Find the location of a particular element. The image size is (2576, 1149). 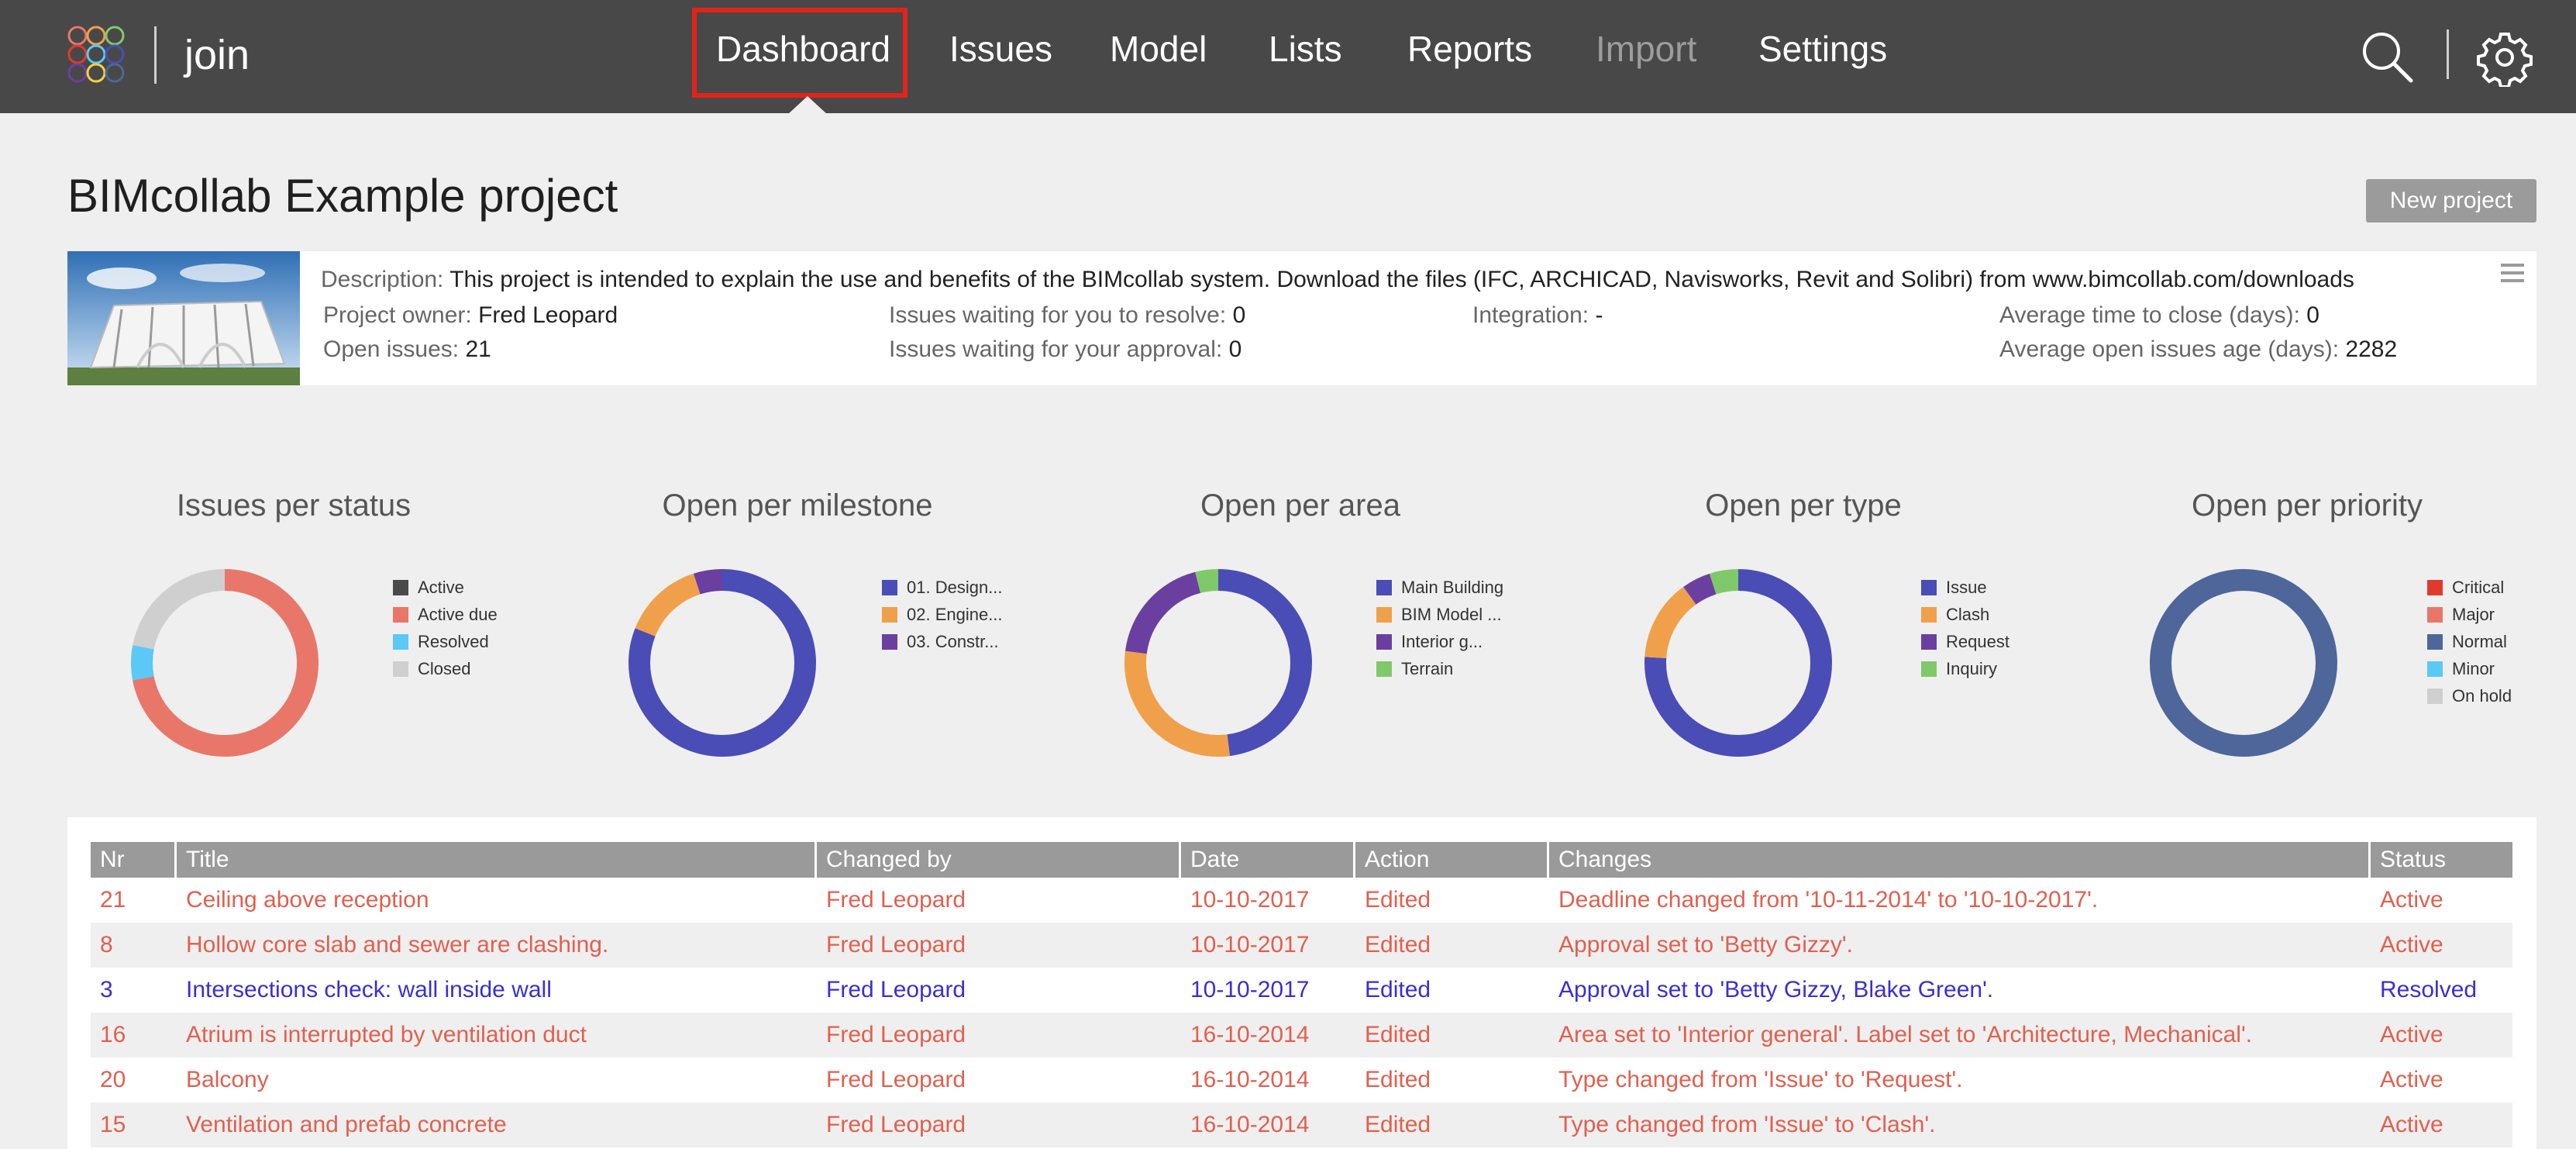

legend-item: Active is located at coordinates (445, 587).